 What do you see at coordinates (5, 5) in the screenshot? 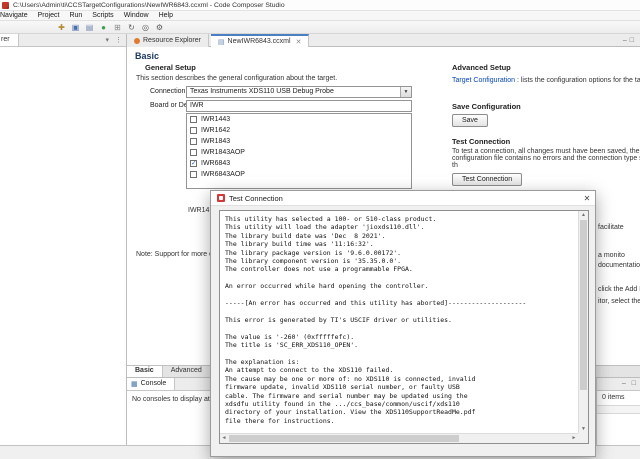
I see `app-icon` at bounding box center [5, 5].